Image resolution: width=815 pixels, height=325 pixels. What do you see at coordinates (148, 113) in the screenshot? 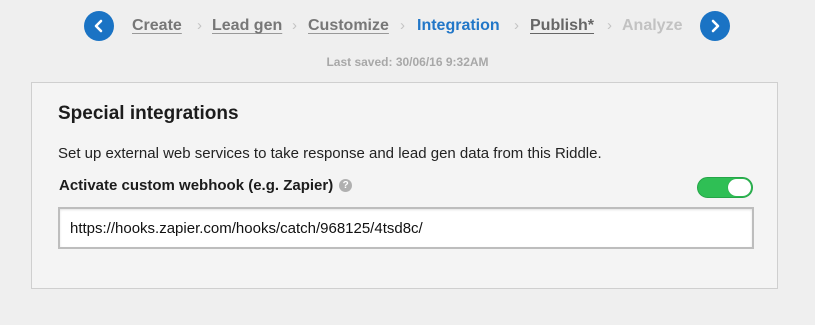
I see `panel-title: Special integrations` at bounding box center [148, 113].